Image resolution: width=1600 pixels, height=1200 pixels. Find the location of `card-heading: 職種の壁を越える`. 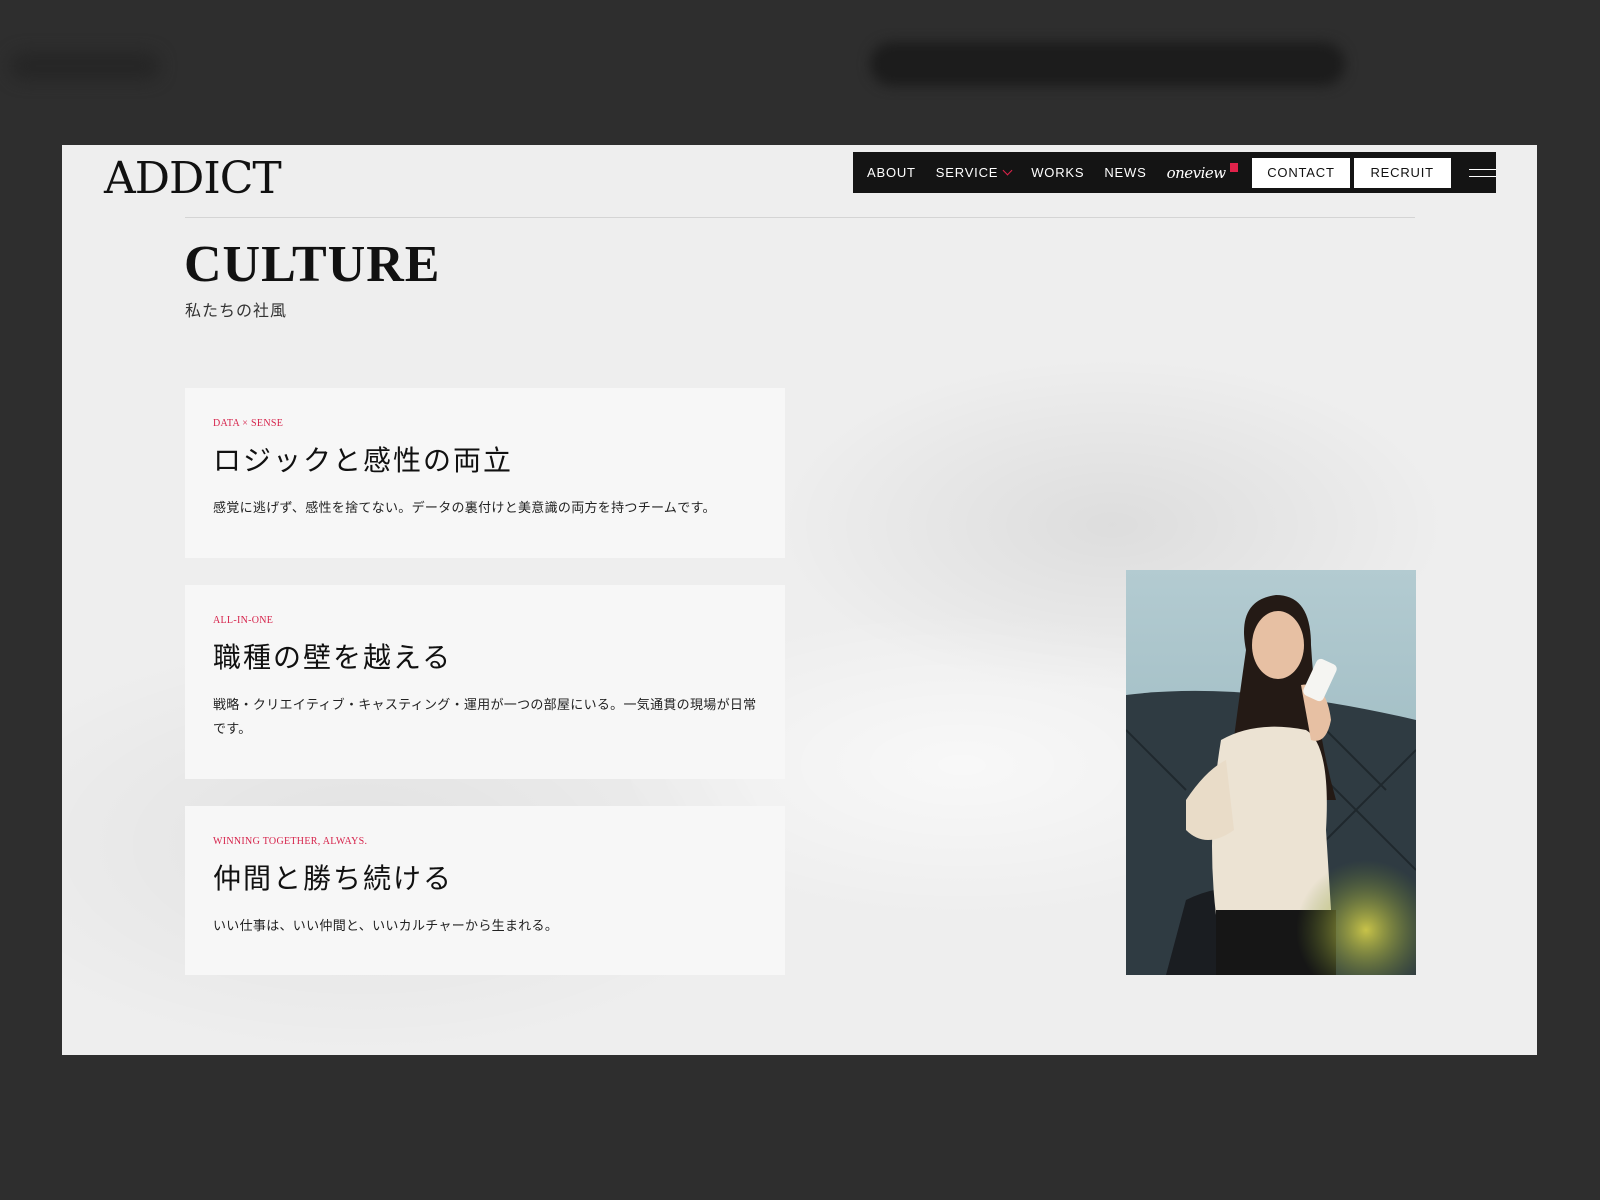

card-heading: 職種の壁を越える is located at coordinates (333, 657).